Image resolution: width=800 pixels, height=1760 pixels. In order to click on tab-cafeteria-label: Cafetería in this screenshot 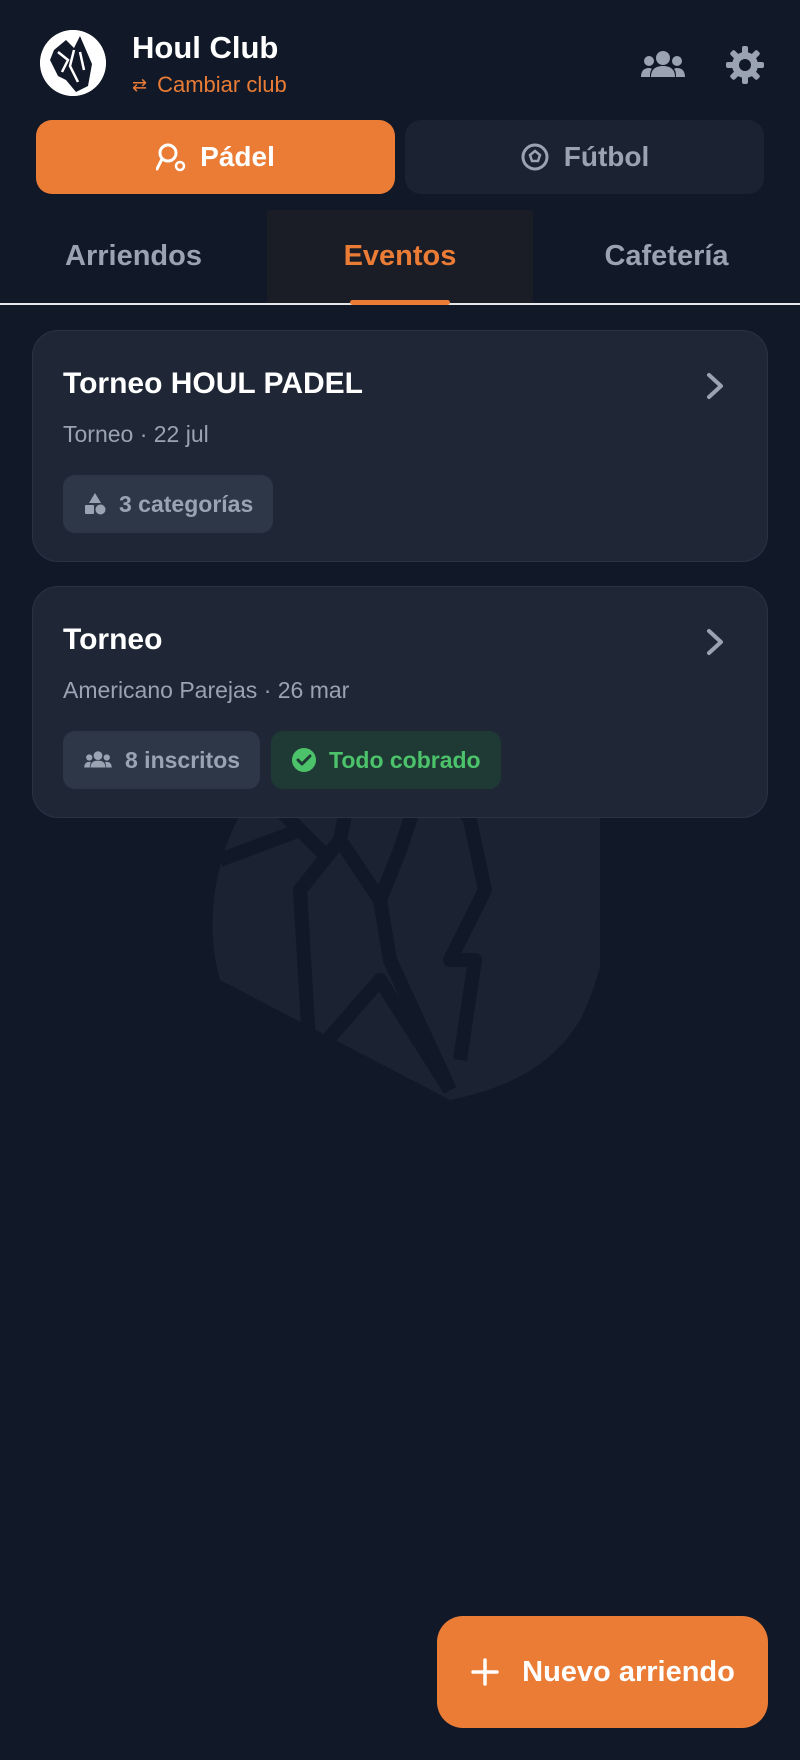, I will do `click(666, 256)`.